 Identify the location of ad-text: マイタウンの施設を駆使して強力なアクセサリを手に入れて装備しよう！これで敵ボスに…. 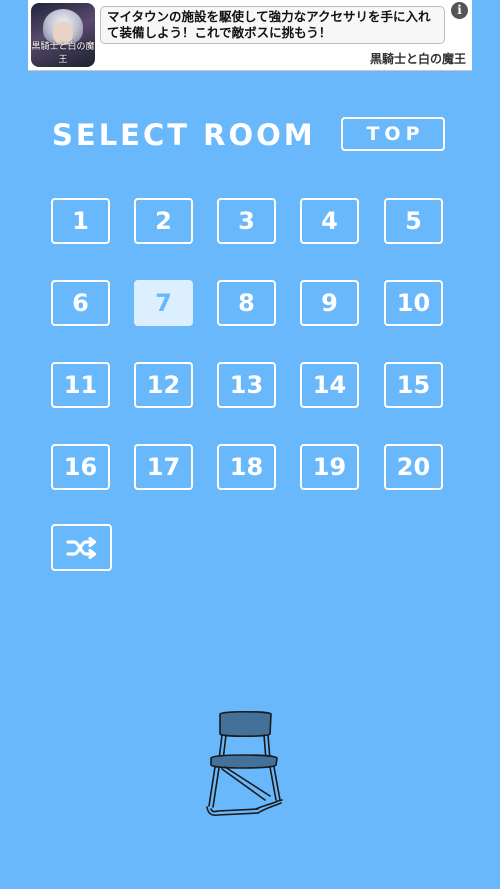
(272, 25).